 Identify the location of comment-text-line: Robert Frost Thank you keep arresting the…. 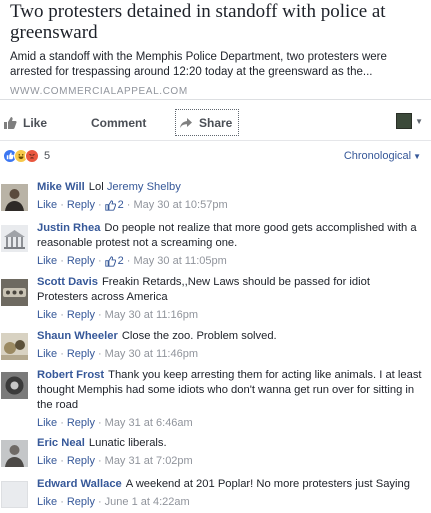
(230, 390).